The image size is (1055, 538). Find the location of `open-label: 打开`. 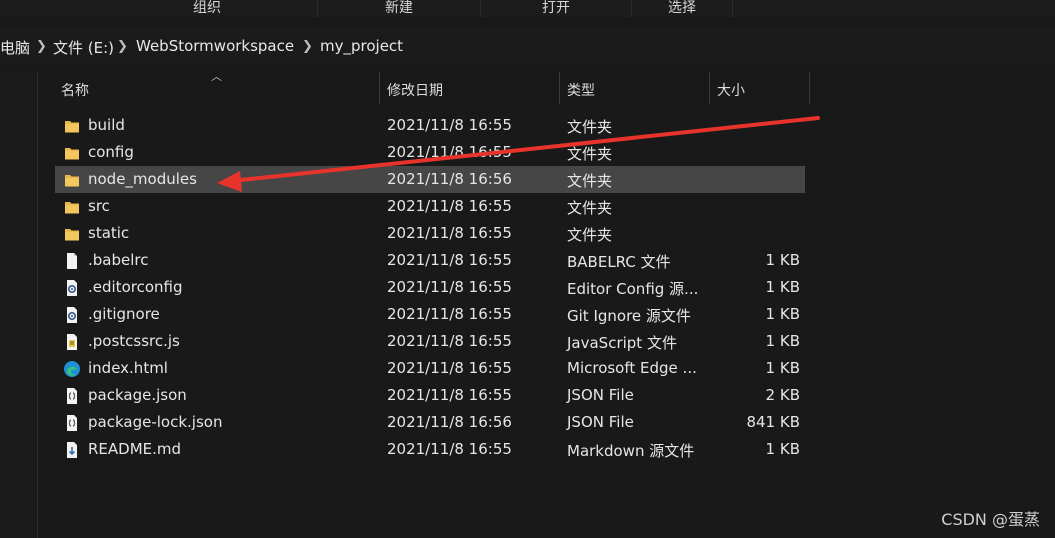

open-label: 打开 is located at coordinates (556, 8).